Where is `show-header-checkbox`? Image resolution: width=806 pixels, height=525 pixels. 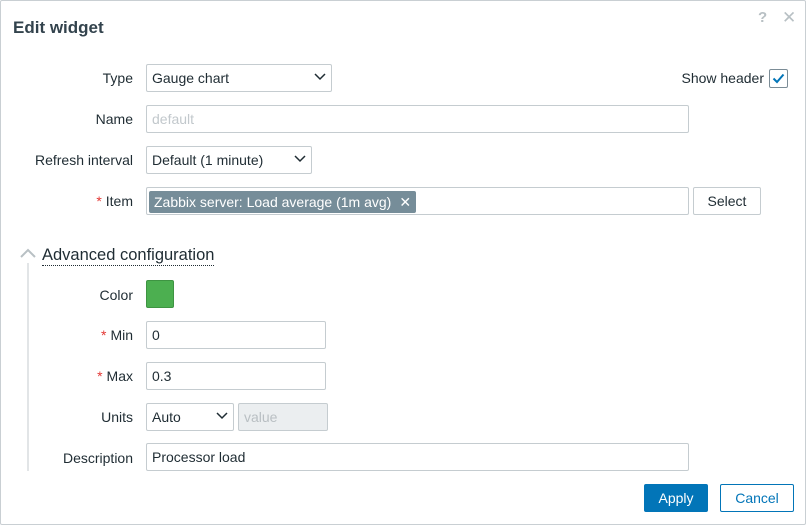 show-header-checkbox is located at coordinates (778, 78).